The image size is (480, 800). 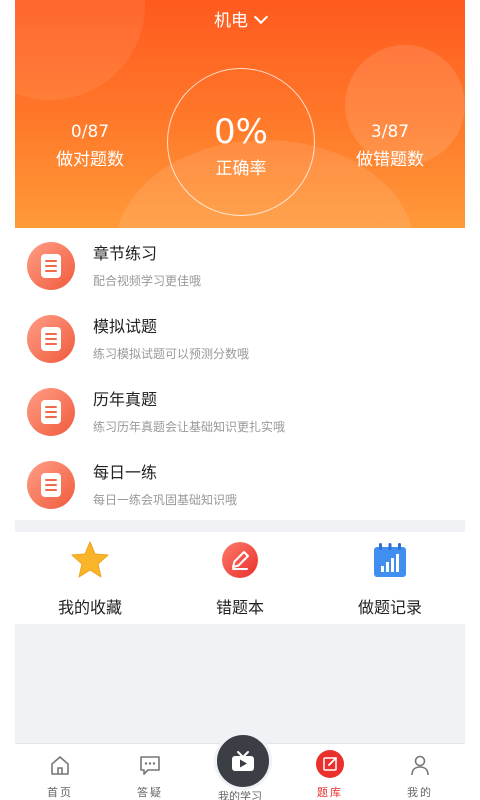 I want to click on item-title: 历年真题, so click(x=125, y=399).